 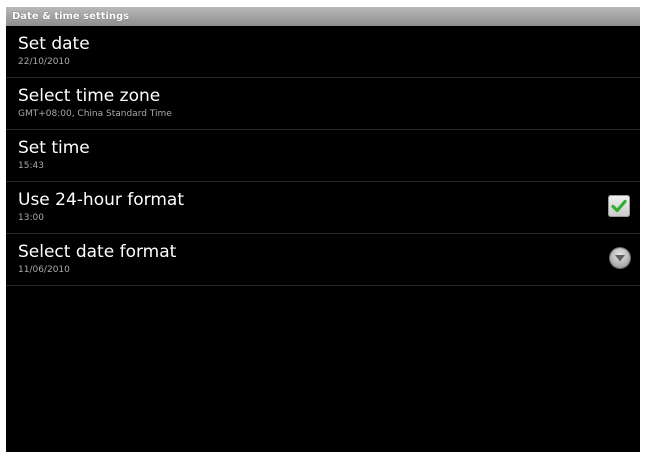 What do you see at coordinates (31, 218) in the screenshot?
I see `setting-summary: 13:00` at bounding box center [31, 218].